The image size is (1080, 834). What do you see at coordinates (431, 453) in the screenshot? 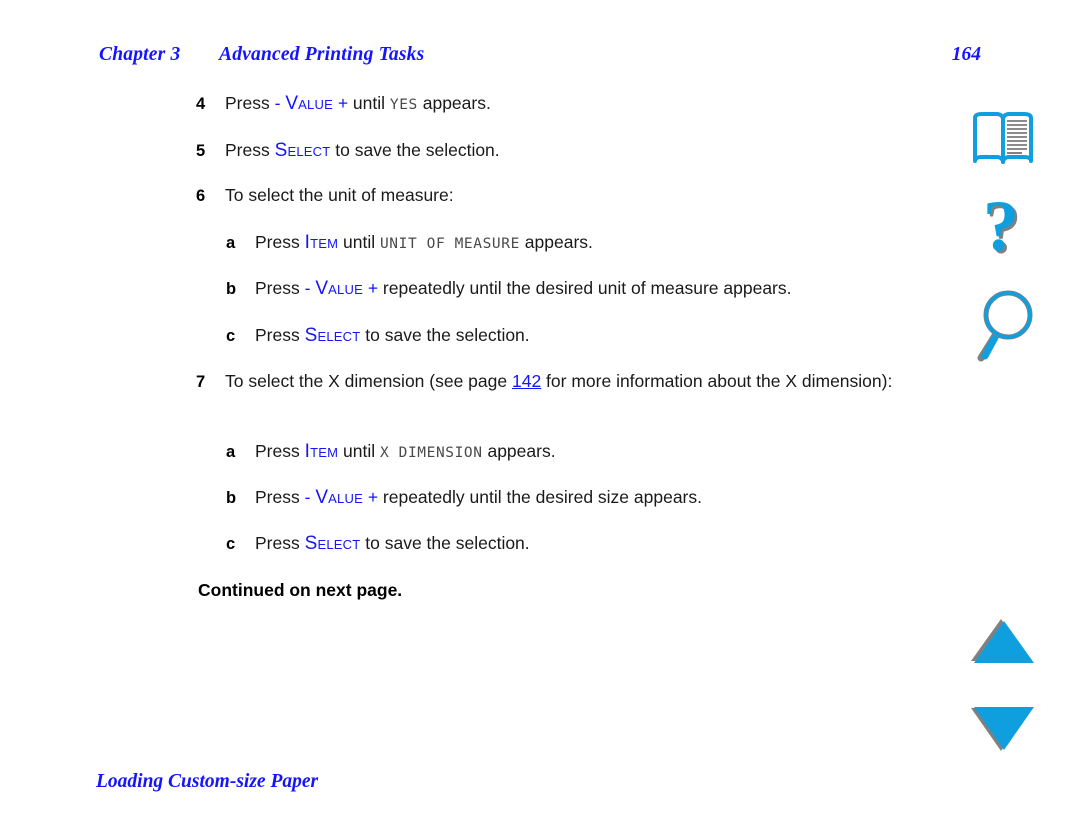
I see `lcd-display-text: X DIMENSION` at bounding box center [431, 453].